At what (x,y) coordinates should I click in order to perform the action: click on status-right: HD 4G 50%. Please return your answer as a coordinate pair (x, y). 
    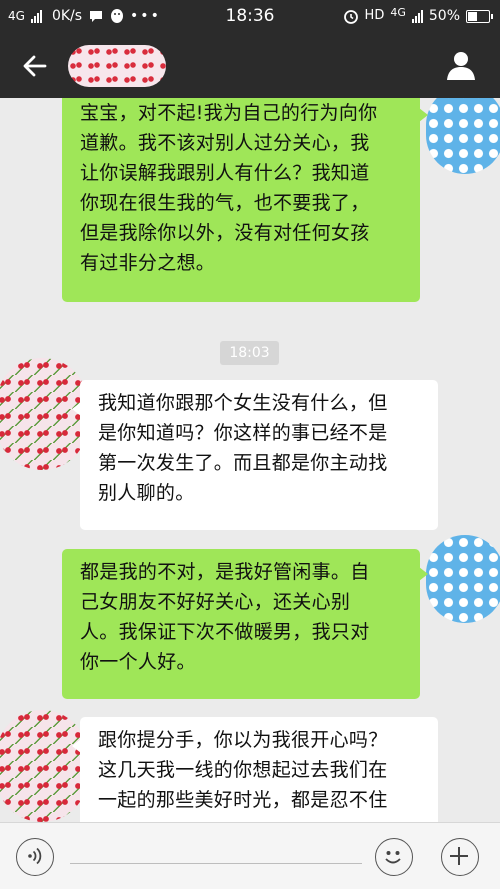
    Looking at the image, I should click on (418, 15).